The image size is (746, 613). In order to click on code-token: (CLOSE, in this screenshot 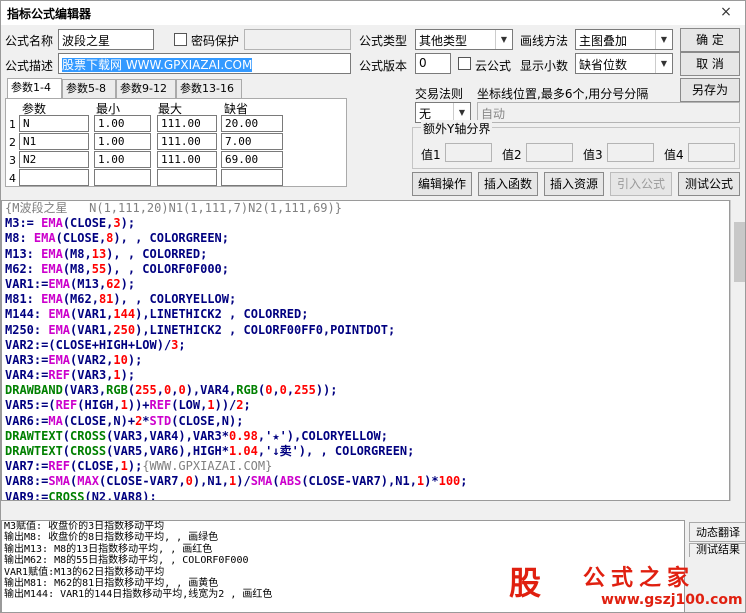, I will do `click(88, 223)`.